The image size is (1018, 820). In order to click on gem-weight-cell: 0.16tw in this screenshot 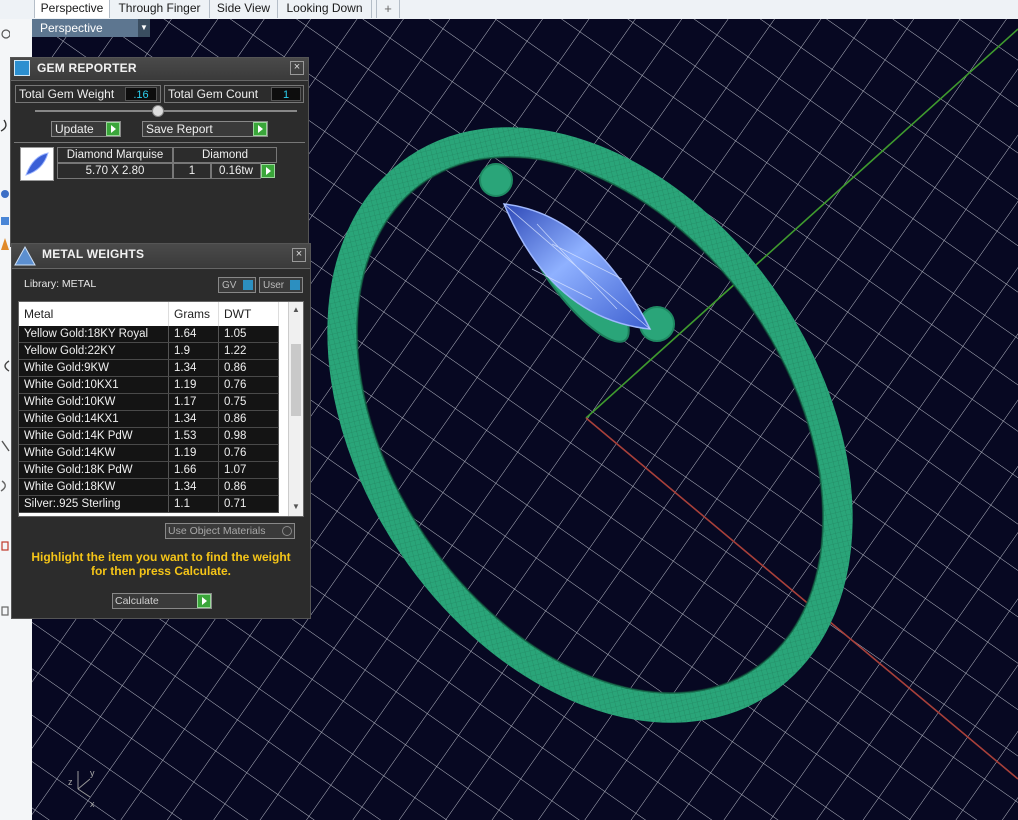, I will do `click(236, 171)`.